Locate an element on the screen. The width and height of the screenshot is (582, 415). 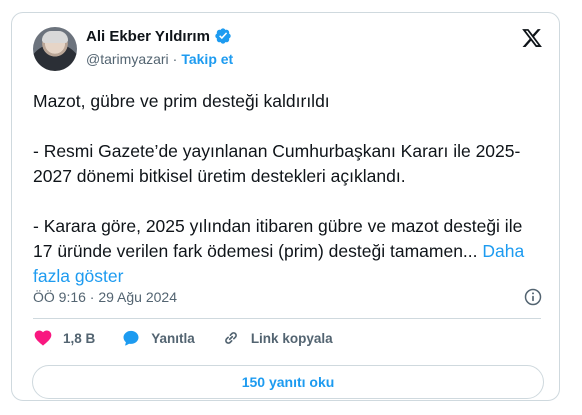
author-handle-row: @tarimyazari · Takip et is located at coordinates (159, 59).